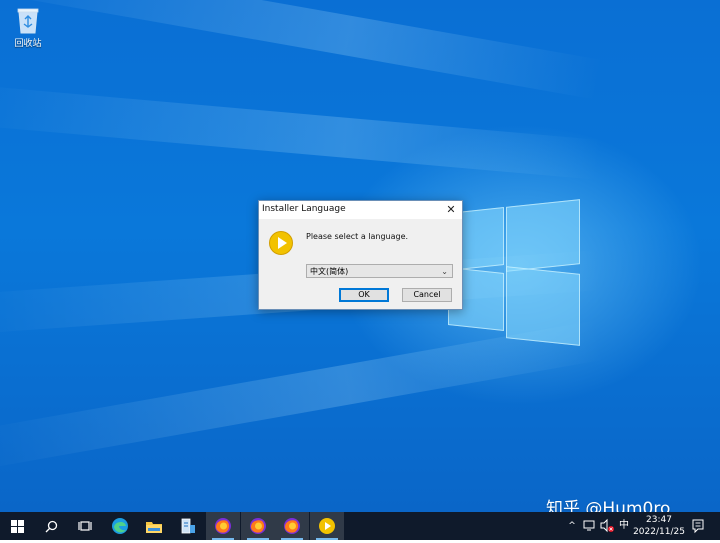 The width and height of the screenshot is (720, 543). I want to click on edge-button, so click(120, 526).